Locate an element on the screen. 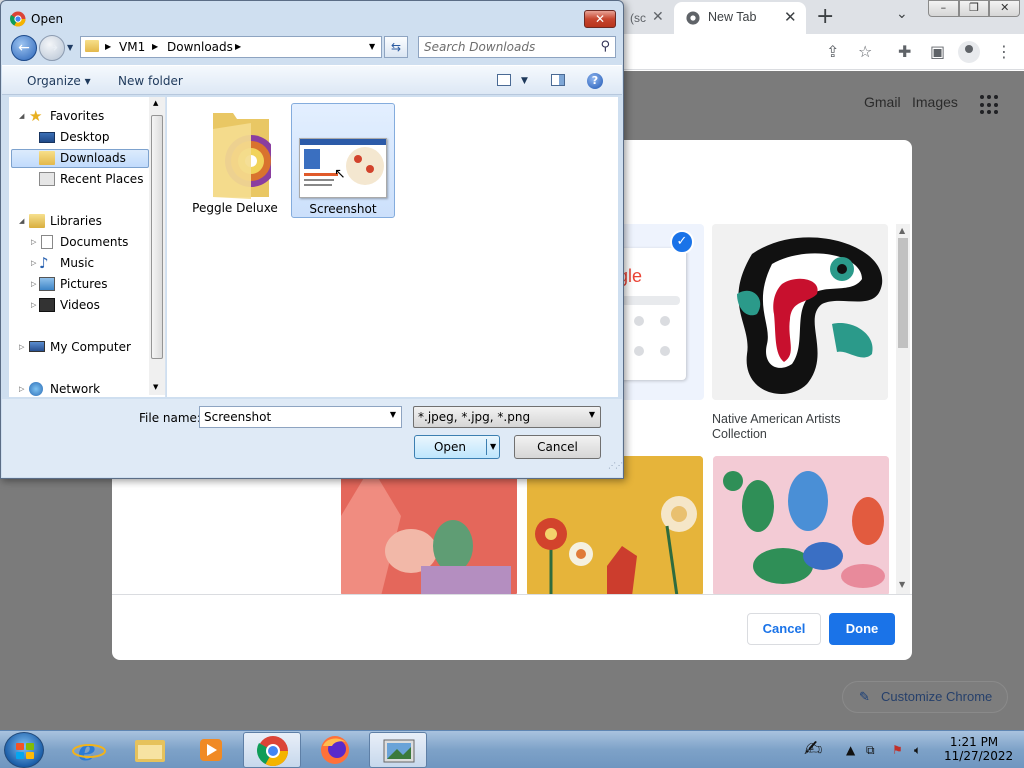 The width and height of the screenshot is (1024, 768). apps-grid-icon is located at coordinates (990, 105).